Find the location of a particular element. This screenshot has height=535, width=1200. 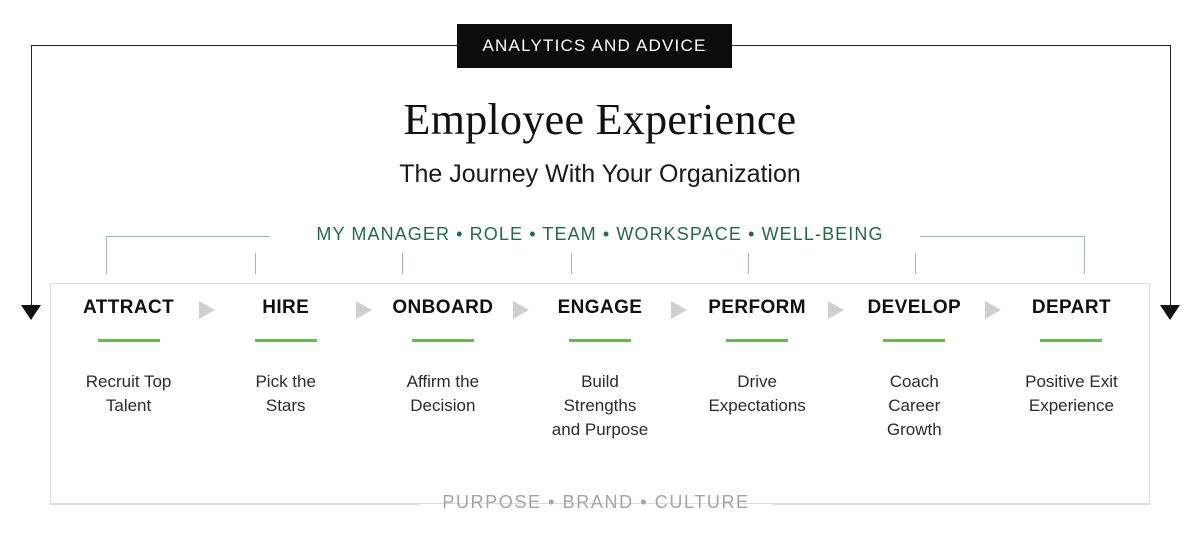

stage-engage: ENGAGE Build Strengths and Purpose is located at coordinates (604, 393).